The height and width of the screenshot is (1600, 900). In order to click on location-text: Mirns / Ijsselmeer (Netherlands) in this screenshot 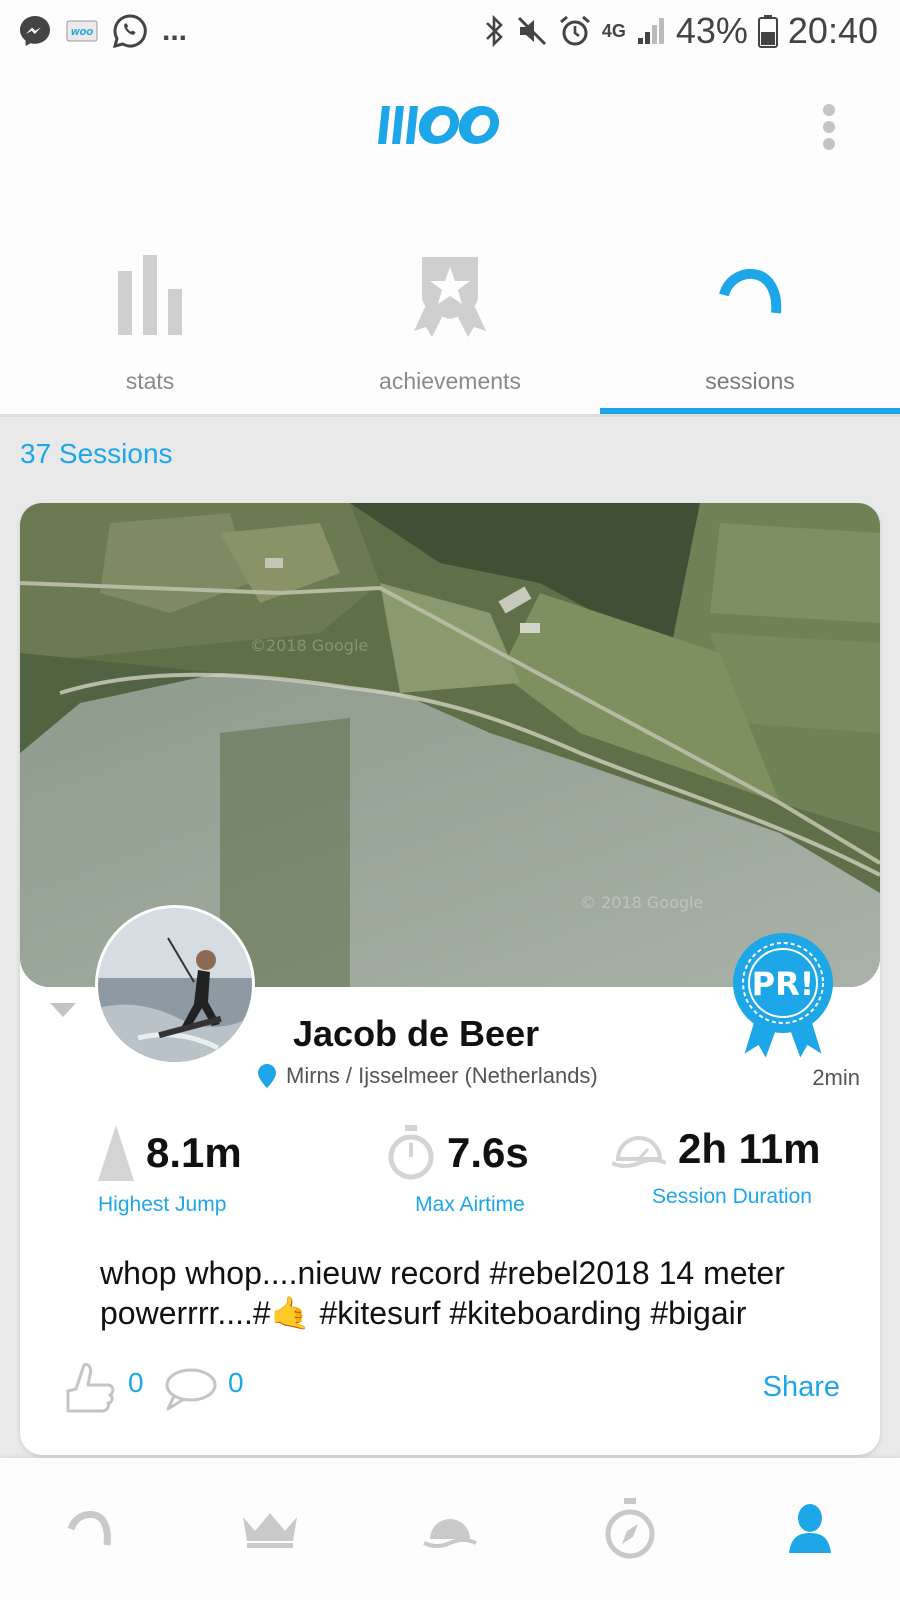, I will do `click(442, 1075)`.